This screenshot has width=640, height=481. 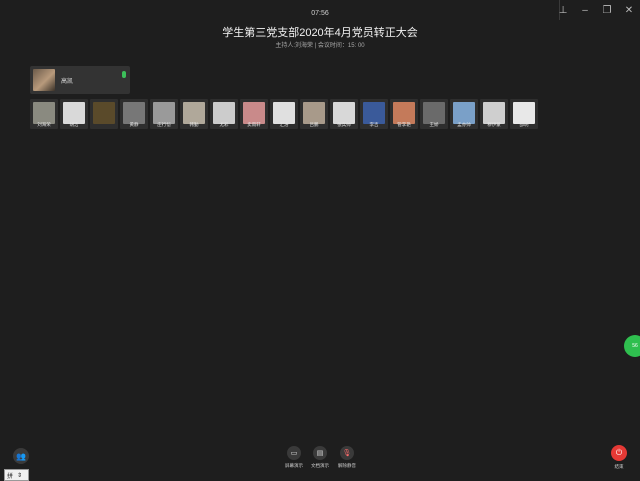 I want to click on member-name: 李吉, so click(x=374, y=124).